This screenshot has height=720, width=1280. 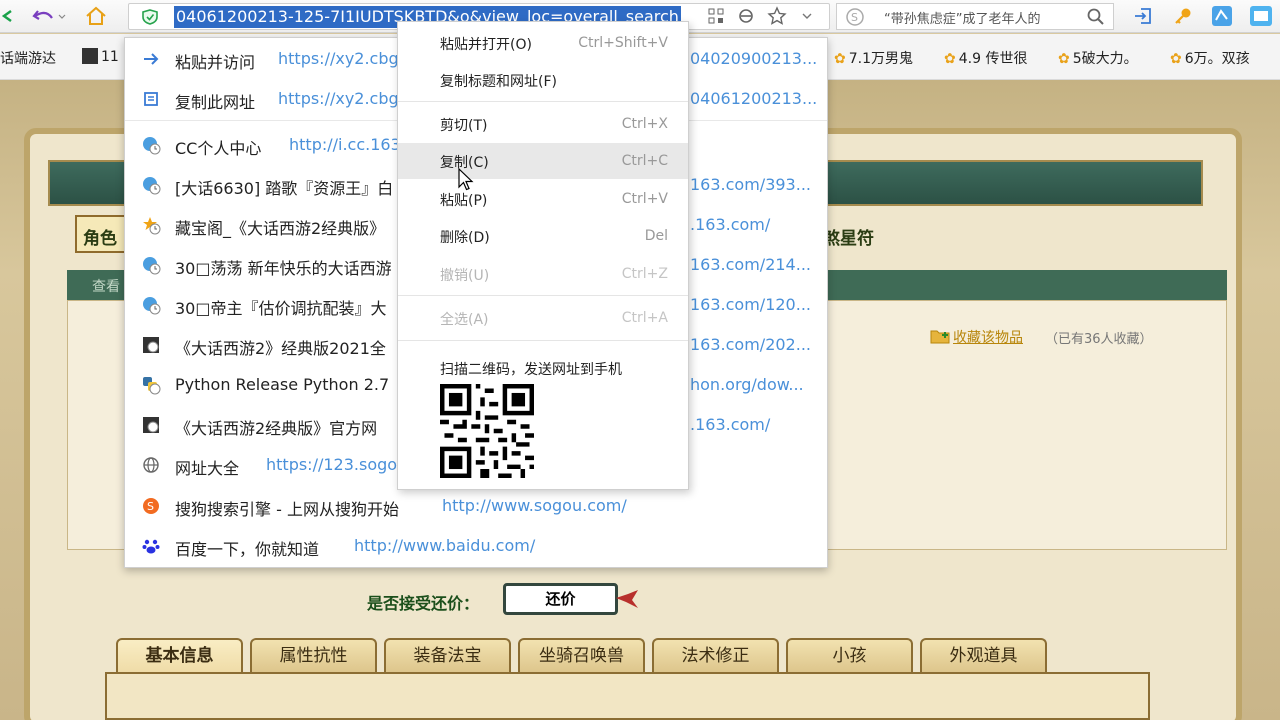 What do you see at coordinates (1099, 339) in the screenshot?
I see `favorite-count: （已有36人收藏）` at bounding box center [1099, 339].